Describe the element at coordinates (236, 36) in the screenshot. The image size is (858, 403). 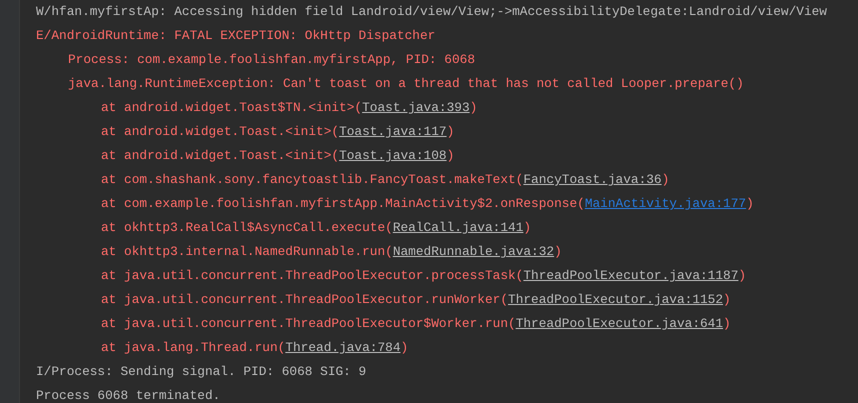
I see `log-line: E/AndroidRuntime: FATAL EXCEPTION: OkHttp Dispatcher` at that location.